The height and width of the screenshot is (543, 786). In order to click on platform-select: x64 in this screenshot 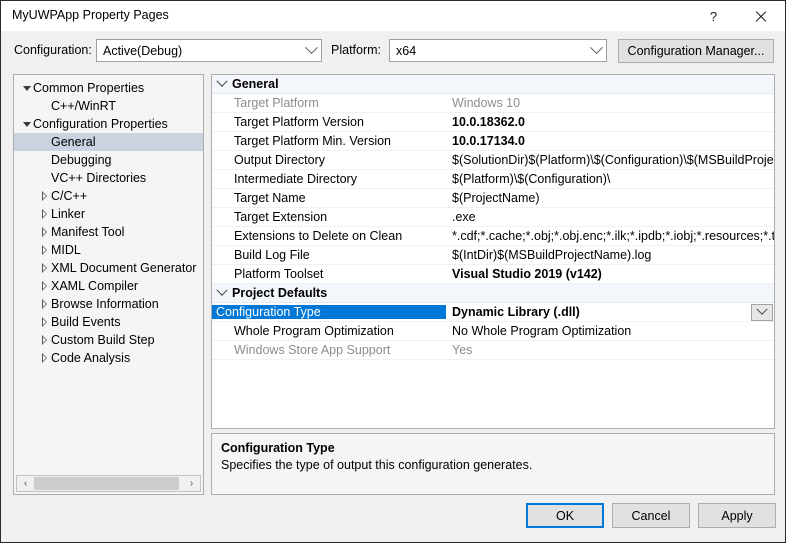, I will do `click(498, 50)`.